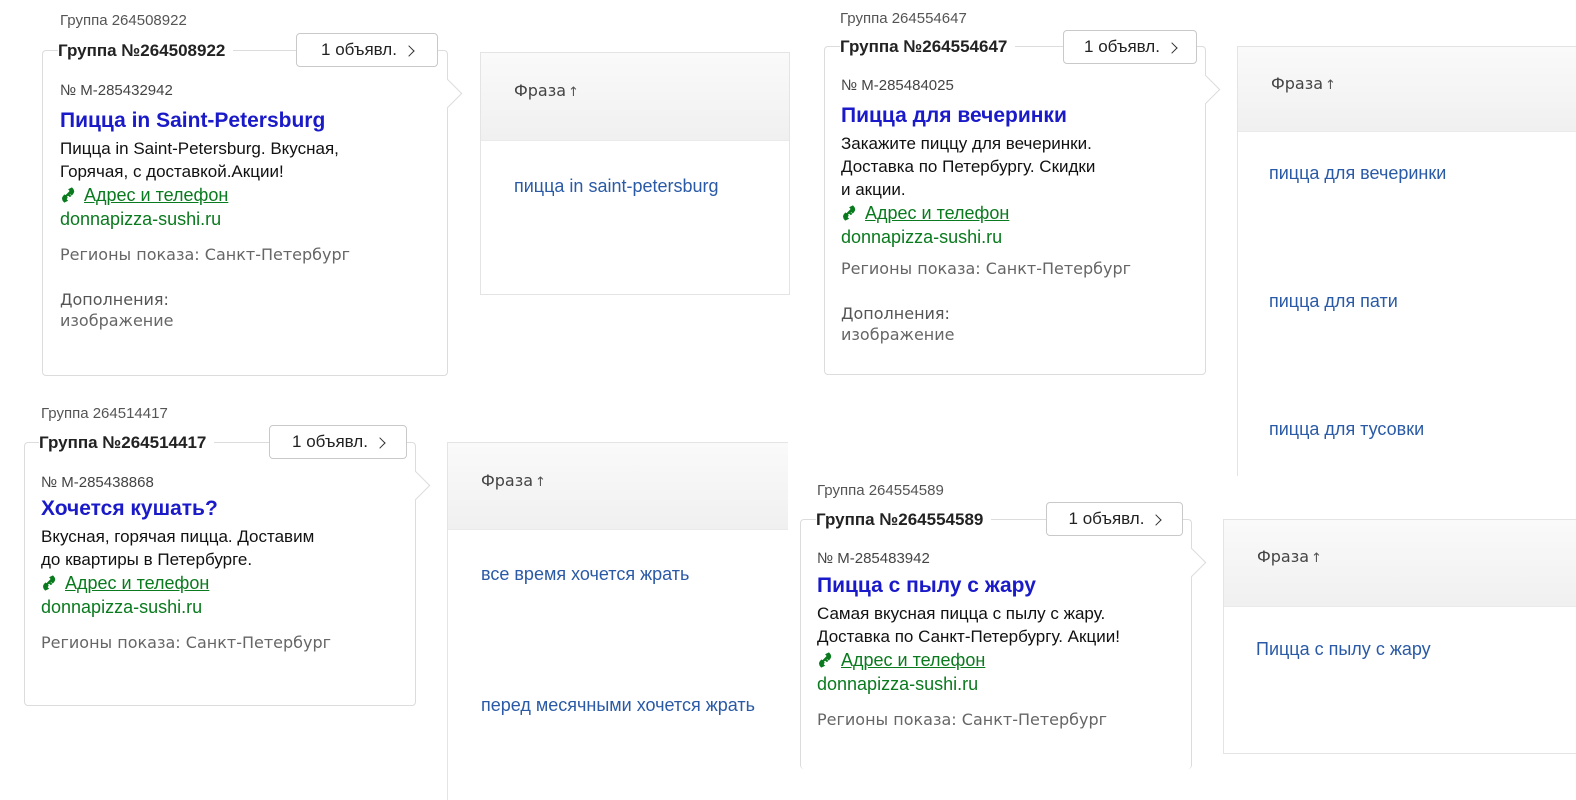 Image resolution: width=1576 pixels, height=800 pixels. I want to click on ad-text-line: Закажите пиццу для вечеринки., so click(966, 143).